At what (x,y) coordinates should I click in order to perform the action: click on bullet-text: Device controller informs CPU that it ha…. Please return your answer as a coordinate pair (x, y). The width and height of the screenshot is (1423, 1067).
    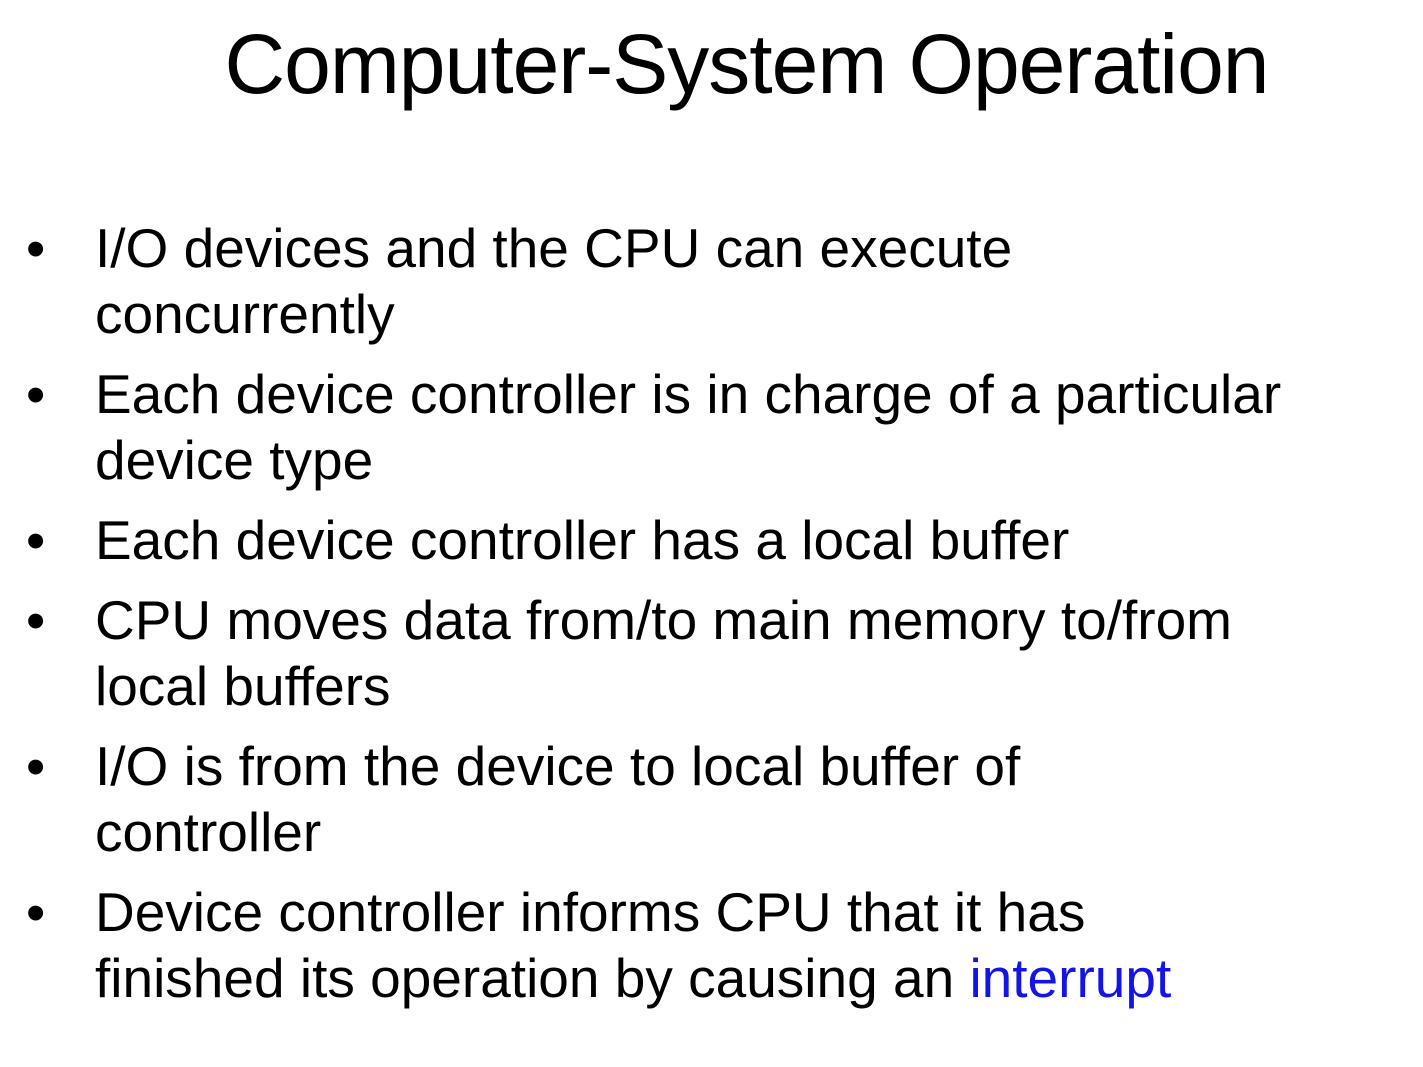
    Looking at the image, I should click on (590, 912).